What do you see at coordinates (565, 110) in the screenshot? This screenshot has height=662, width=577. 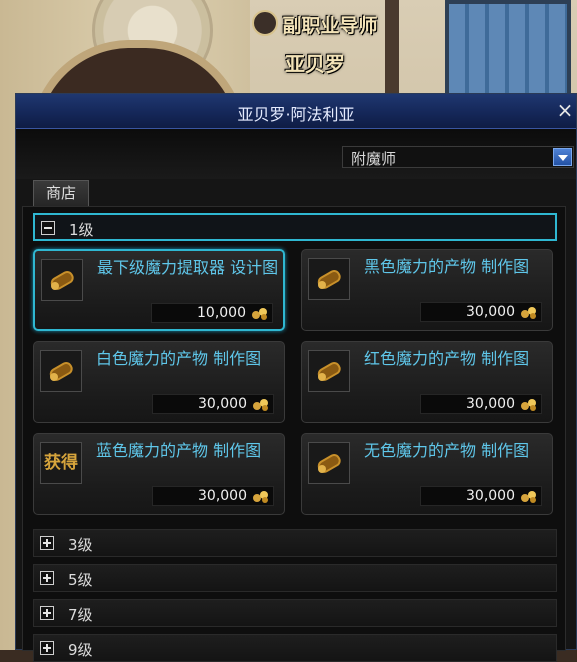 I see `close-icon: ×` at bounding box center [565, 110].